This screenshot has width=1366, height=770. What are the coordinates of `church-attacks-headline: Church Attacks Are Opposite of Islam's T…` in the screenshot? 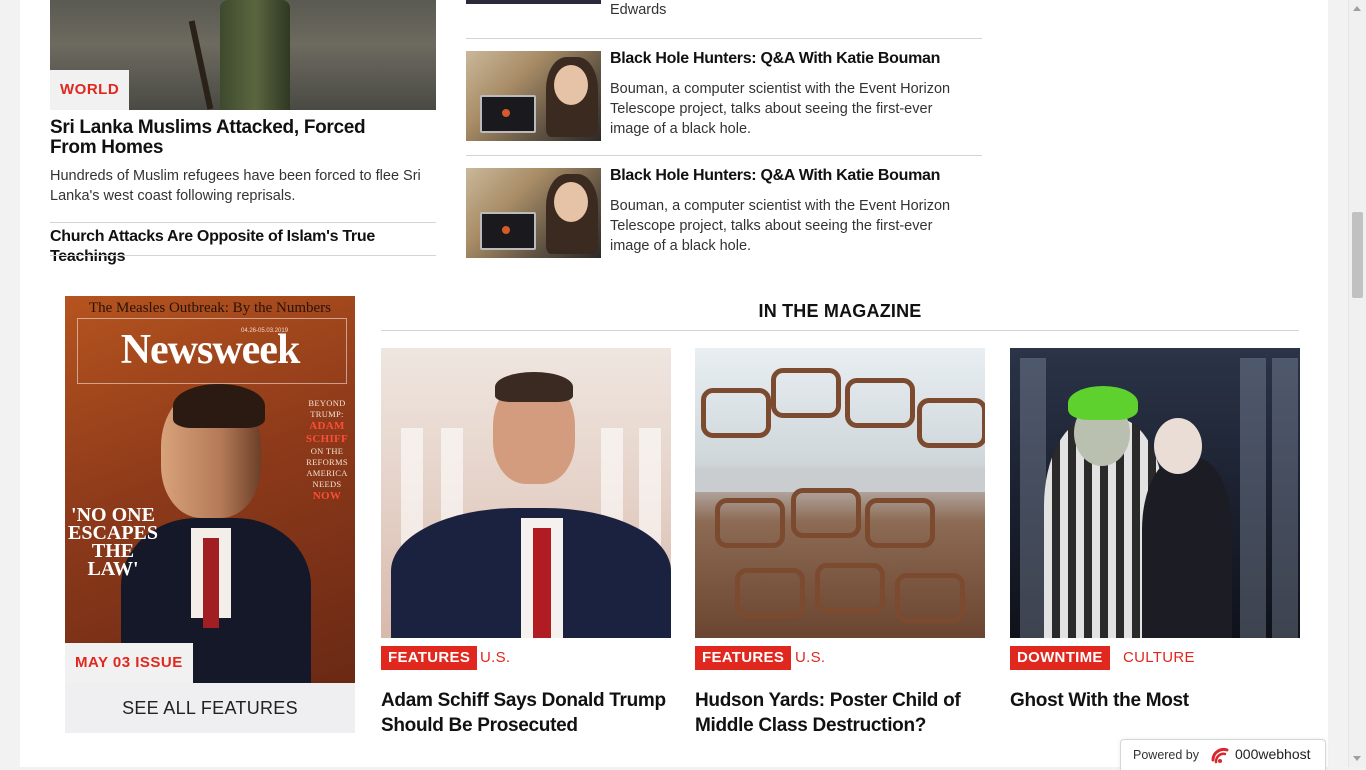 It's located at (243, 247).